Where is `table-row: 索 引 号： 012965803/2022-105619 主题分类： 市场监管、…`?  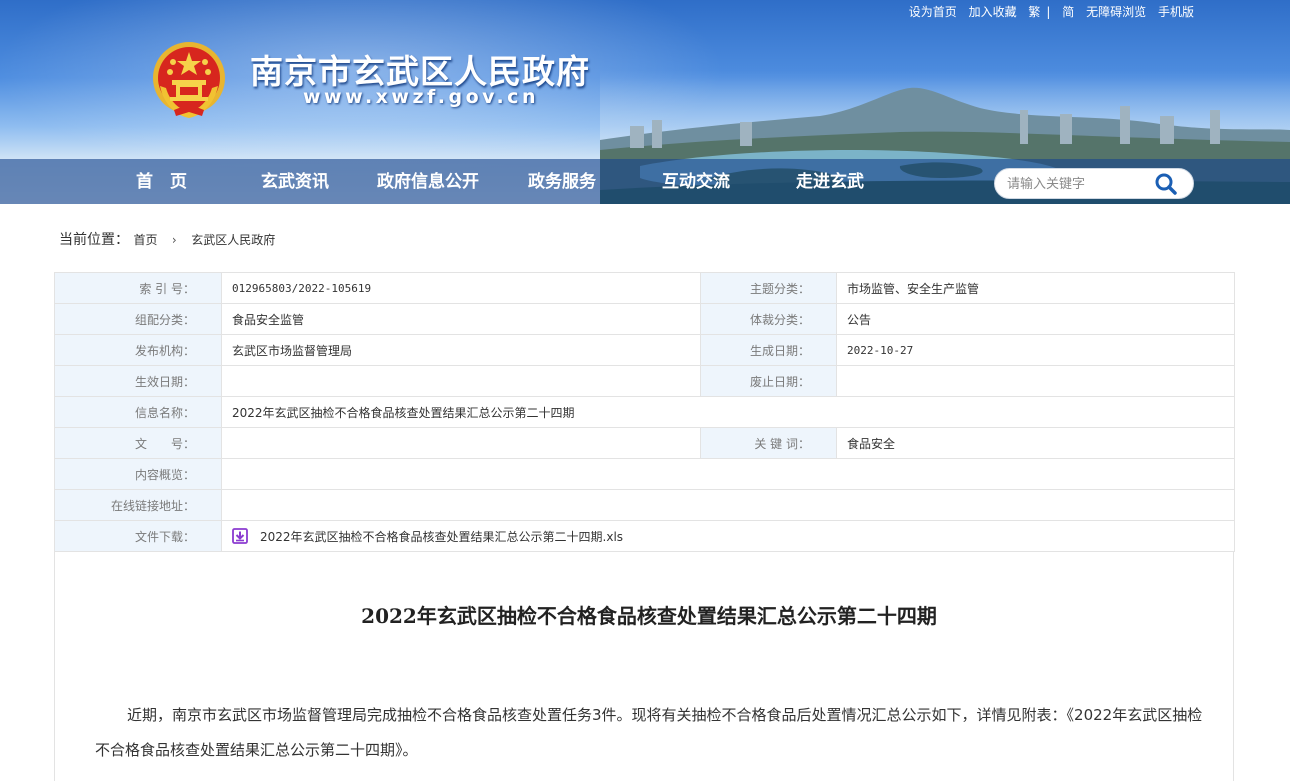
table-row: 索 引 号： 012965803/2022-105619 主题分类： 市场监管、… is located at coordinates (644, 288).